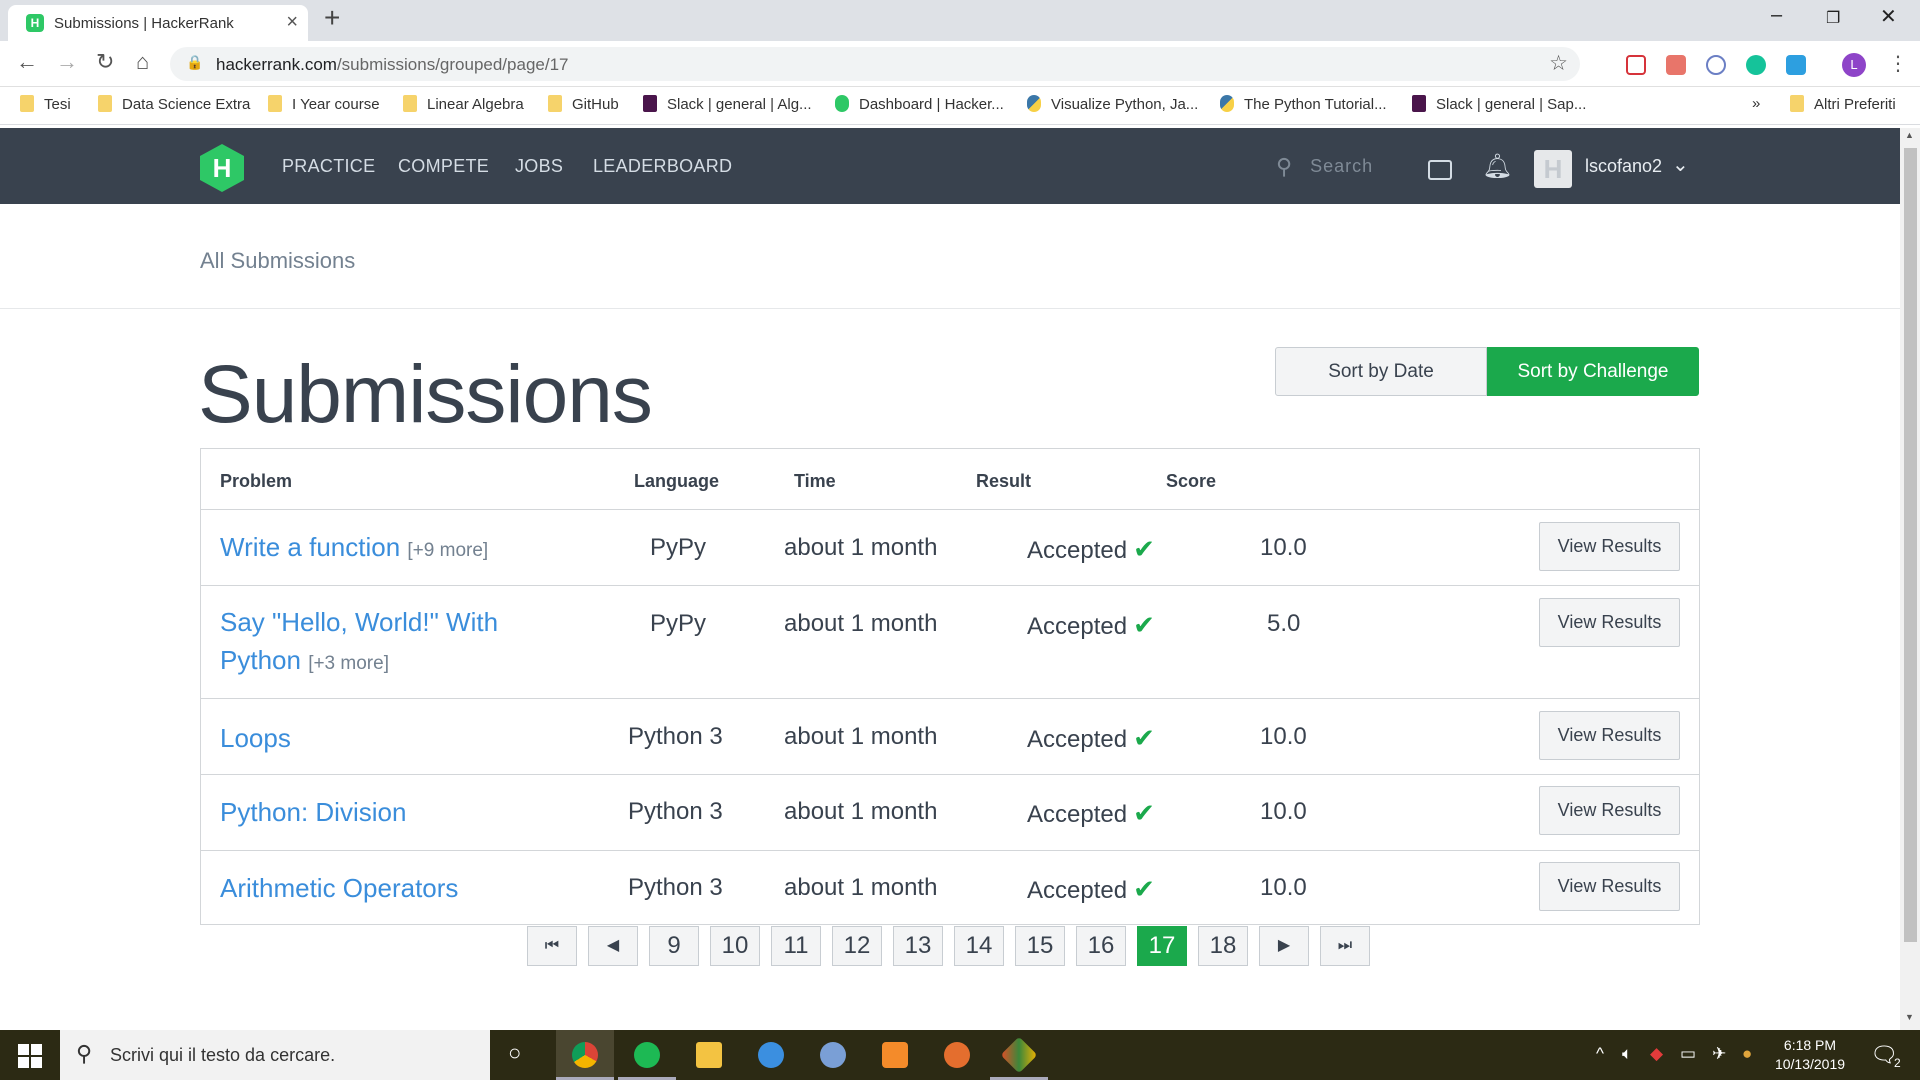 The width and height of the screenshot is (1920, 1080). What do you see at coordinates (735, 946) in the screenshot?
I see `page-button: 10` at bounding box center [735, 946].